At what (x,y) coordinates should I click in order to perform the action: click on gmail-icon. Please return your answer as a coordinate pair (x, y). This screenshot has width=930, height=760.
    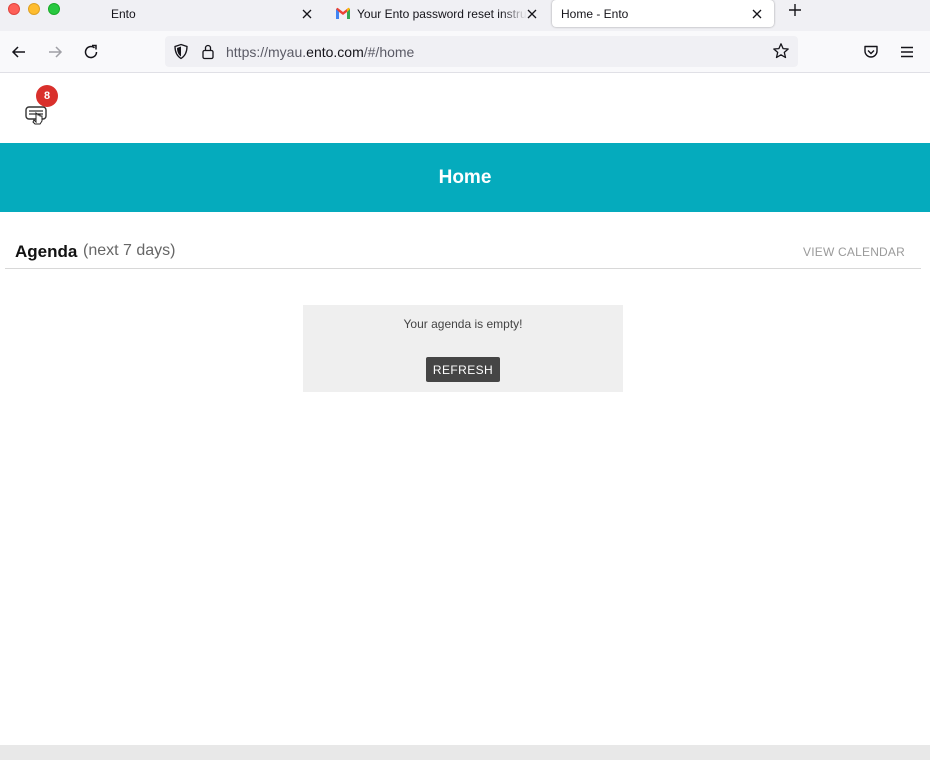
    Looking at the image, I should click on (343, 13).